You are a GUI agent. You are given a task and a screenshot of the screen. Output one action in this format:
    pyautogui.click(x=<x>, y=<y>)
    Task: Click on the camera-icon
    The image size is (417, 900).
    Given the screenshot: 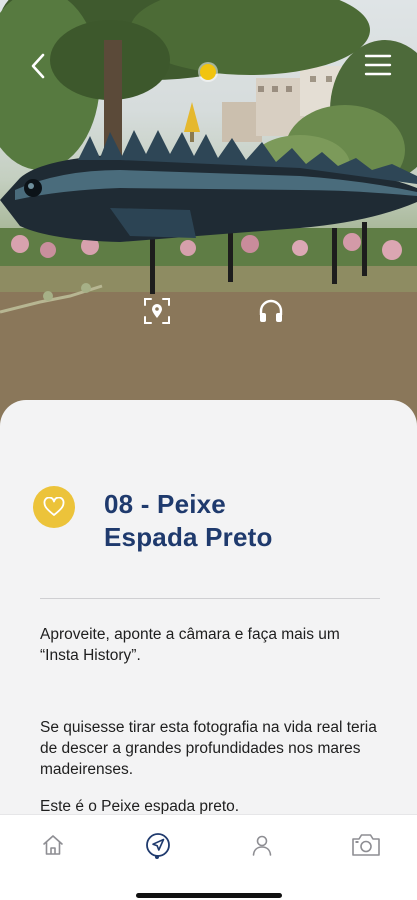 What is the action you would take?
    pyautogui.click(x=366, y=845)
    